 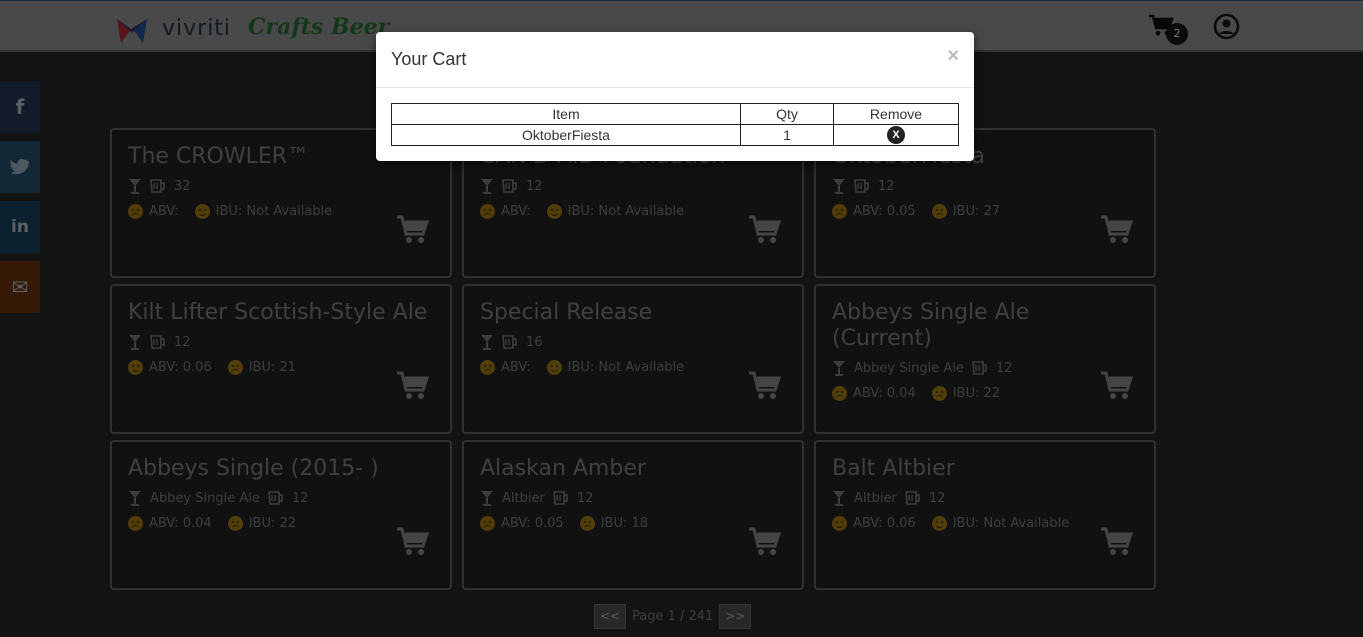 What do you see at coordinates (633, 515) in the screenshot?
I see `beer-card: Alaskan Amber Altbier 12 ABV: 0.05 IBU: 18` at bounding box center [633, 515].